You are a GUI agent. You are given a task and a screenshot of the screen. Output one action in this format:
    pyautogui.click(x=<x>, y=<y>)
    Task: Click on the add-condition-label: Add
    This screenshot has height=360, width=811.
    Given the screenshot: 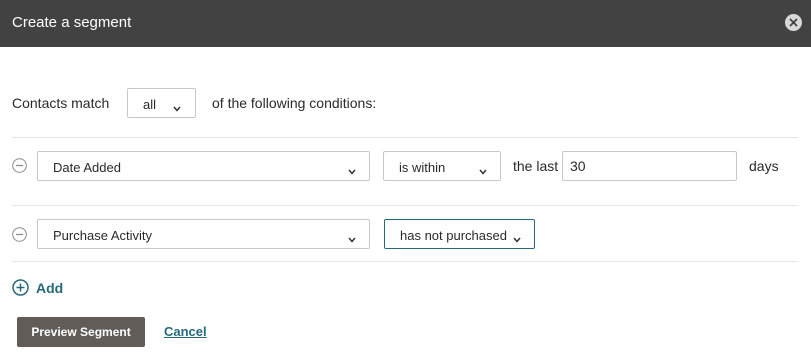 What is the action you would take?
    pyautogui.click(x=50, y=288)
    